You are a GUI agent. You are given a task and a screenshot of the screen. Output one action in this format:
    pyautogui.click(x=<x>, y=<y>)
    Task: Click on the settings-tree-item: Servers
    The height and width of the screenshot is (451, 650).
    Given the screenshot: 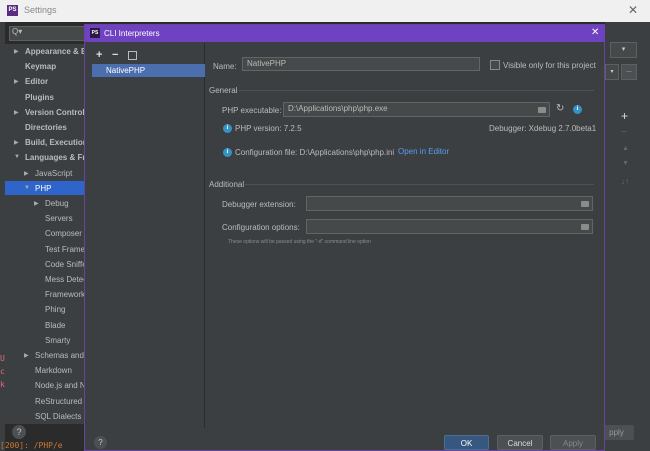 What is the action you would take?
    pyautogui.click(x=64, y=218)
    